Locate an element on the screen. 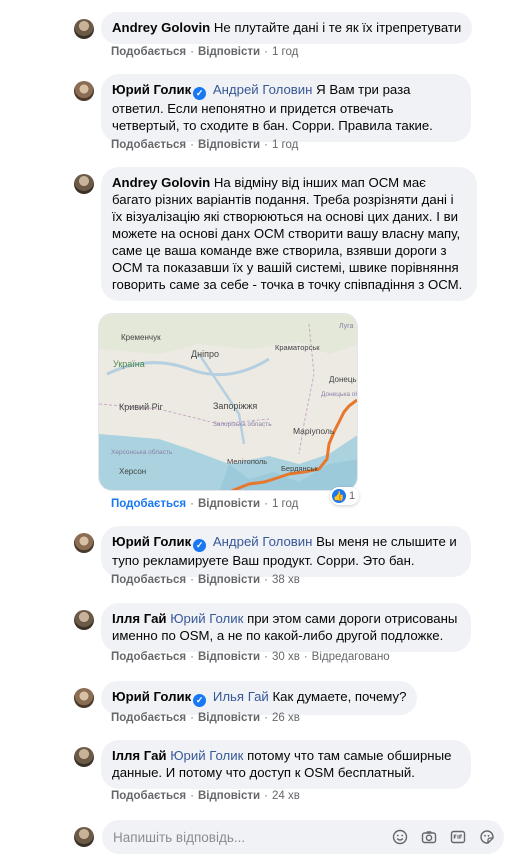  comment-time: 26 хв is located at coordinates (286, 718).